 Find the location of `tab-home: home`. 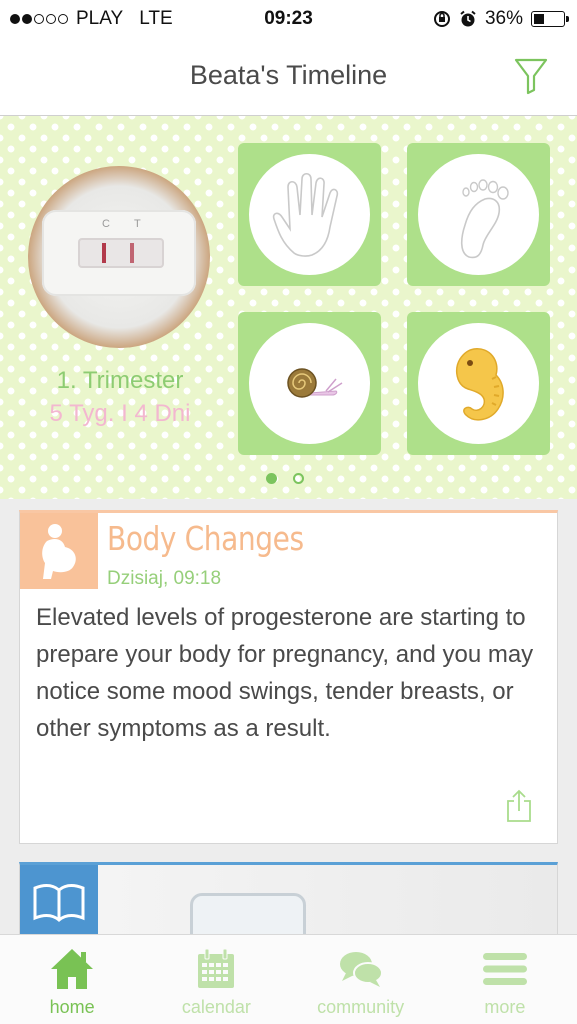

tab-home: home is located at coordinates (72, 979).